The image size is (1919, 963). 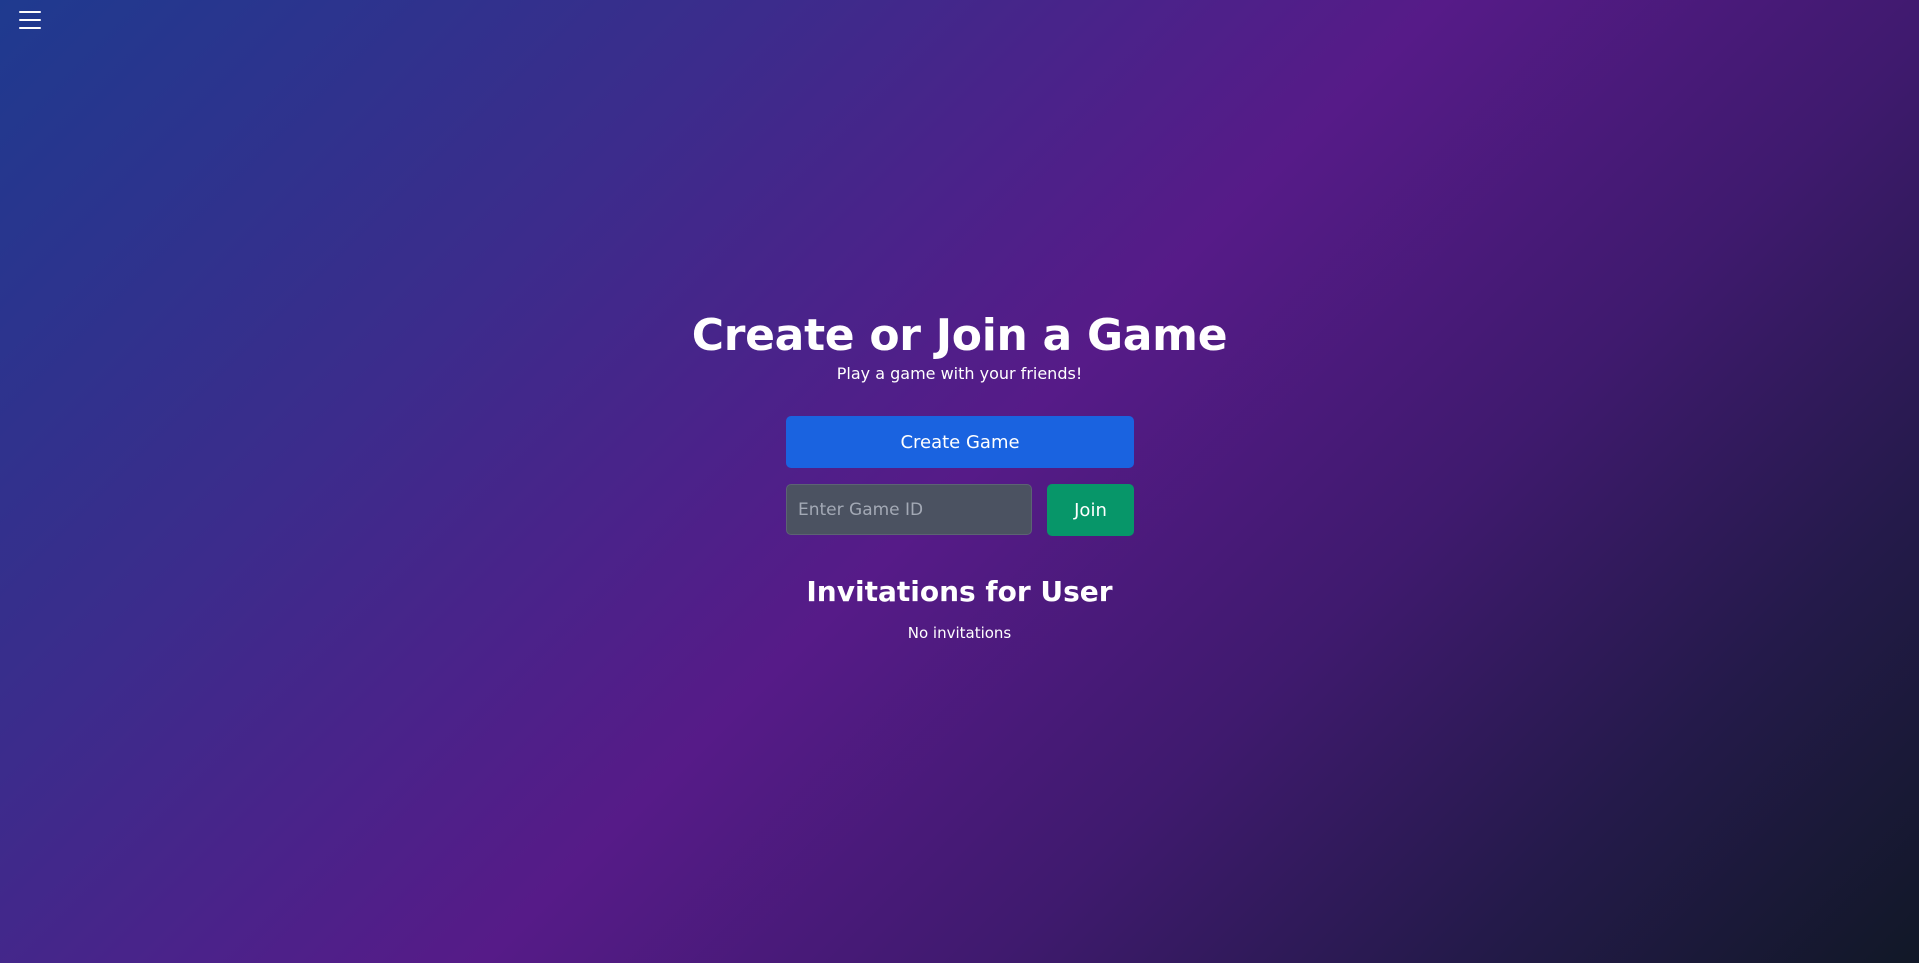 I want to click on create-game-button: Create Game, so click(x=960, y=442).